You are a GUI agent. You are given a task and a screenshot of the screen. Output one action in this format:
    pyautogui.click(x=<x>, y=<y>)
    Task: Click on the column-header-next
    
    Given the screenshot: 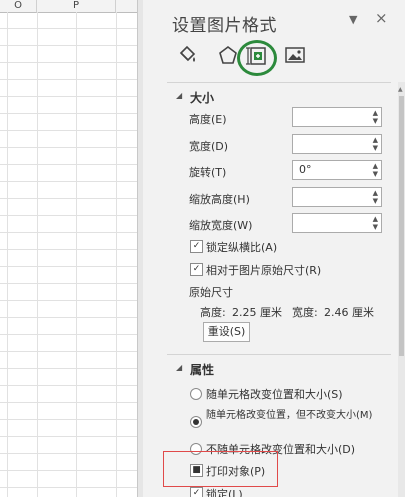 What is the action you would take?
    pyautogui.click(x=126, y=6)
    